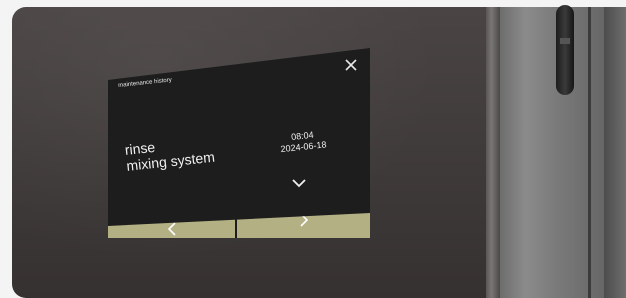 This screenshot has height=298, width=626. I want to click on chevron-down-icon, so click(299, 183).